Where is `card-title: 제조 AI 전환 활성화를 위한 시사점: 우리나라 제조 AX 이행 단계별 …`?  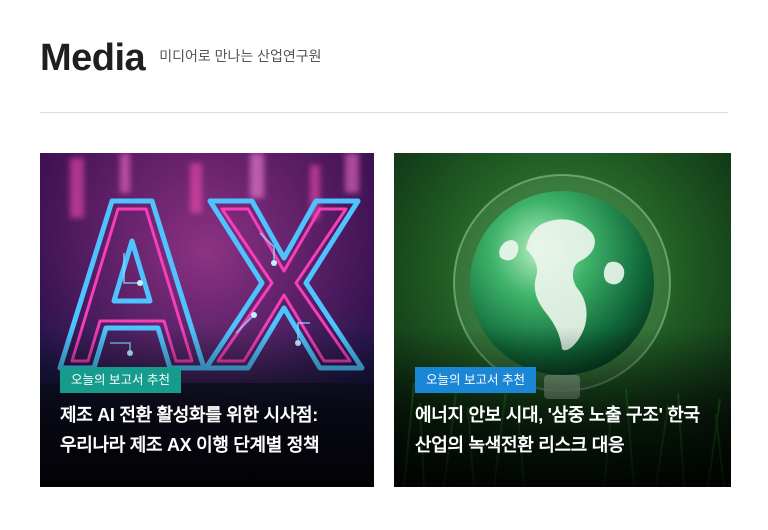 card-title: 제조 AI 전환 활성화를 위한 시사점: 우리나라 제조 AX 이행 단계별 … is located at coordinates (210, 430).